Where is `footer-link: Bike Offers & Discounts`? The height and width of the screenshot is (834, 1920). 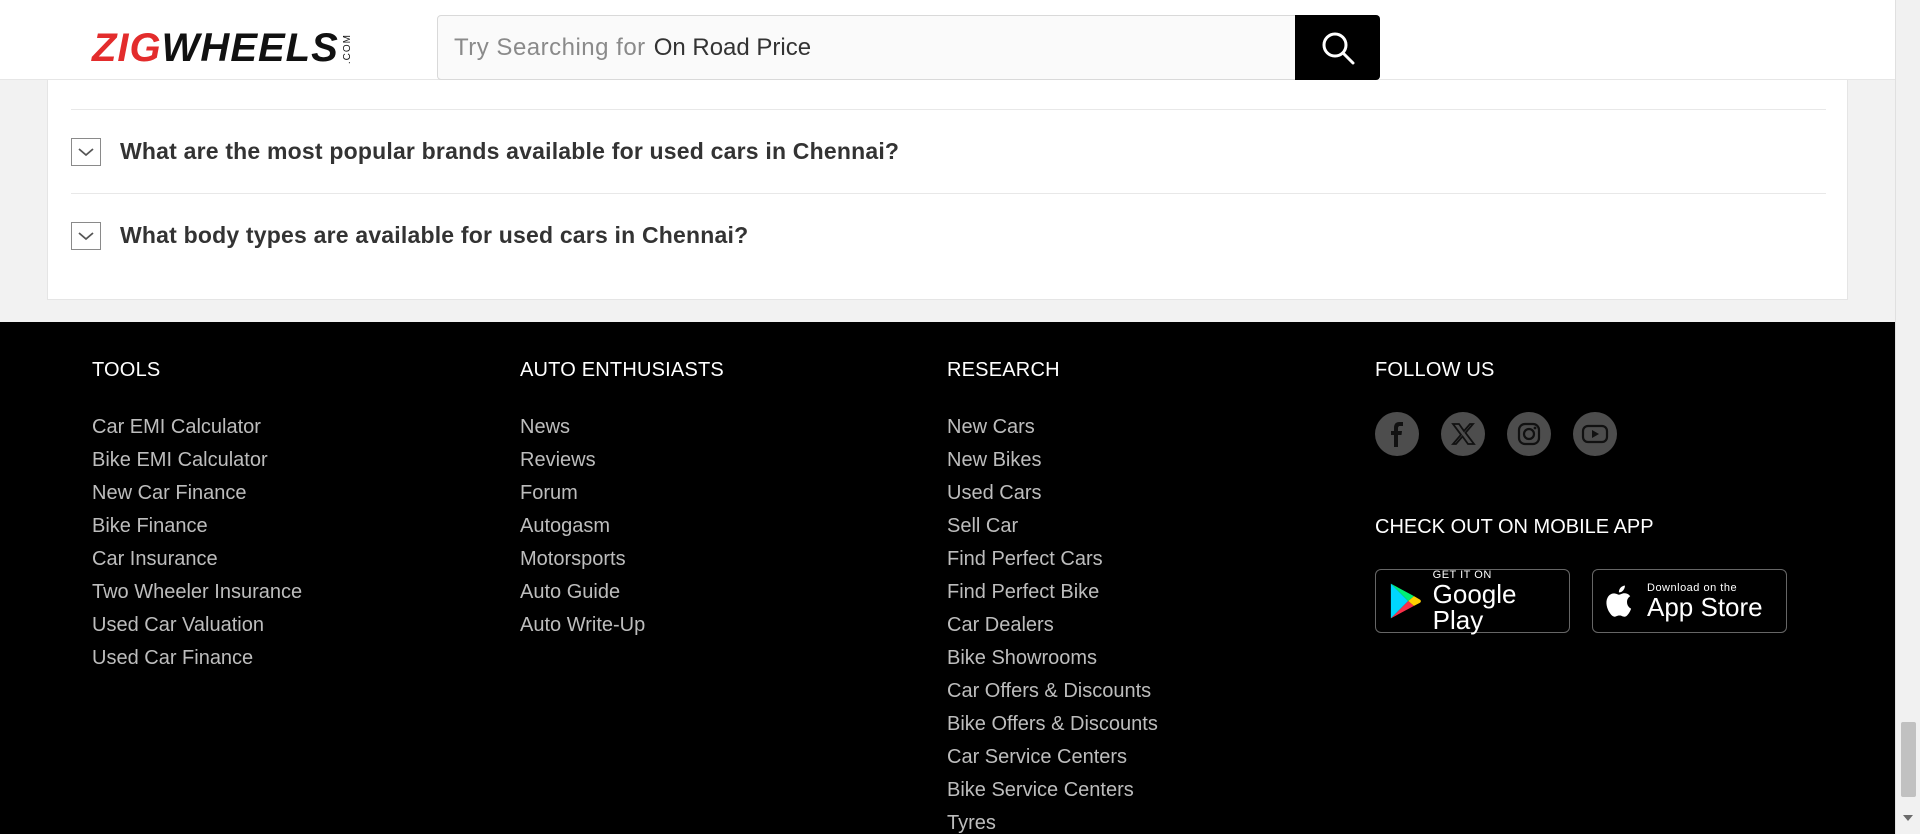
footer-link: Bike Offers & Discounts is located at coordinates (1052, 729).